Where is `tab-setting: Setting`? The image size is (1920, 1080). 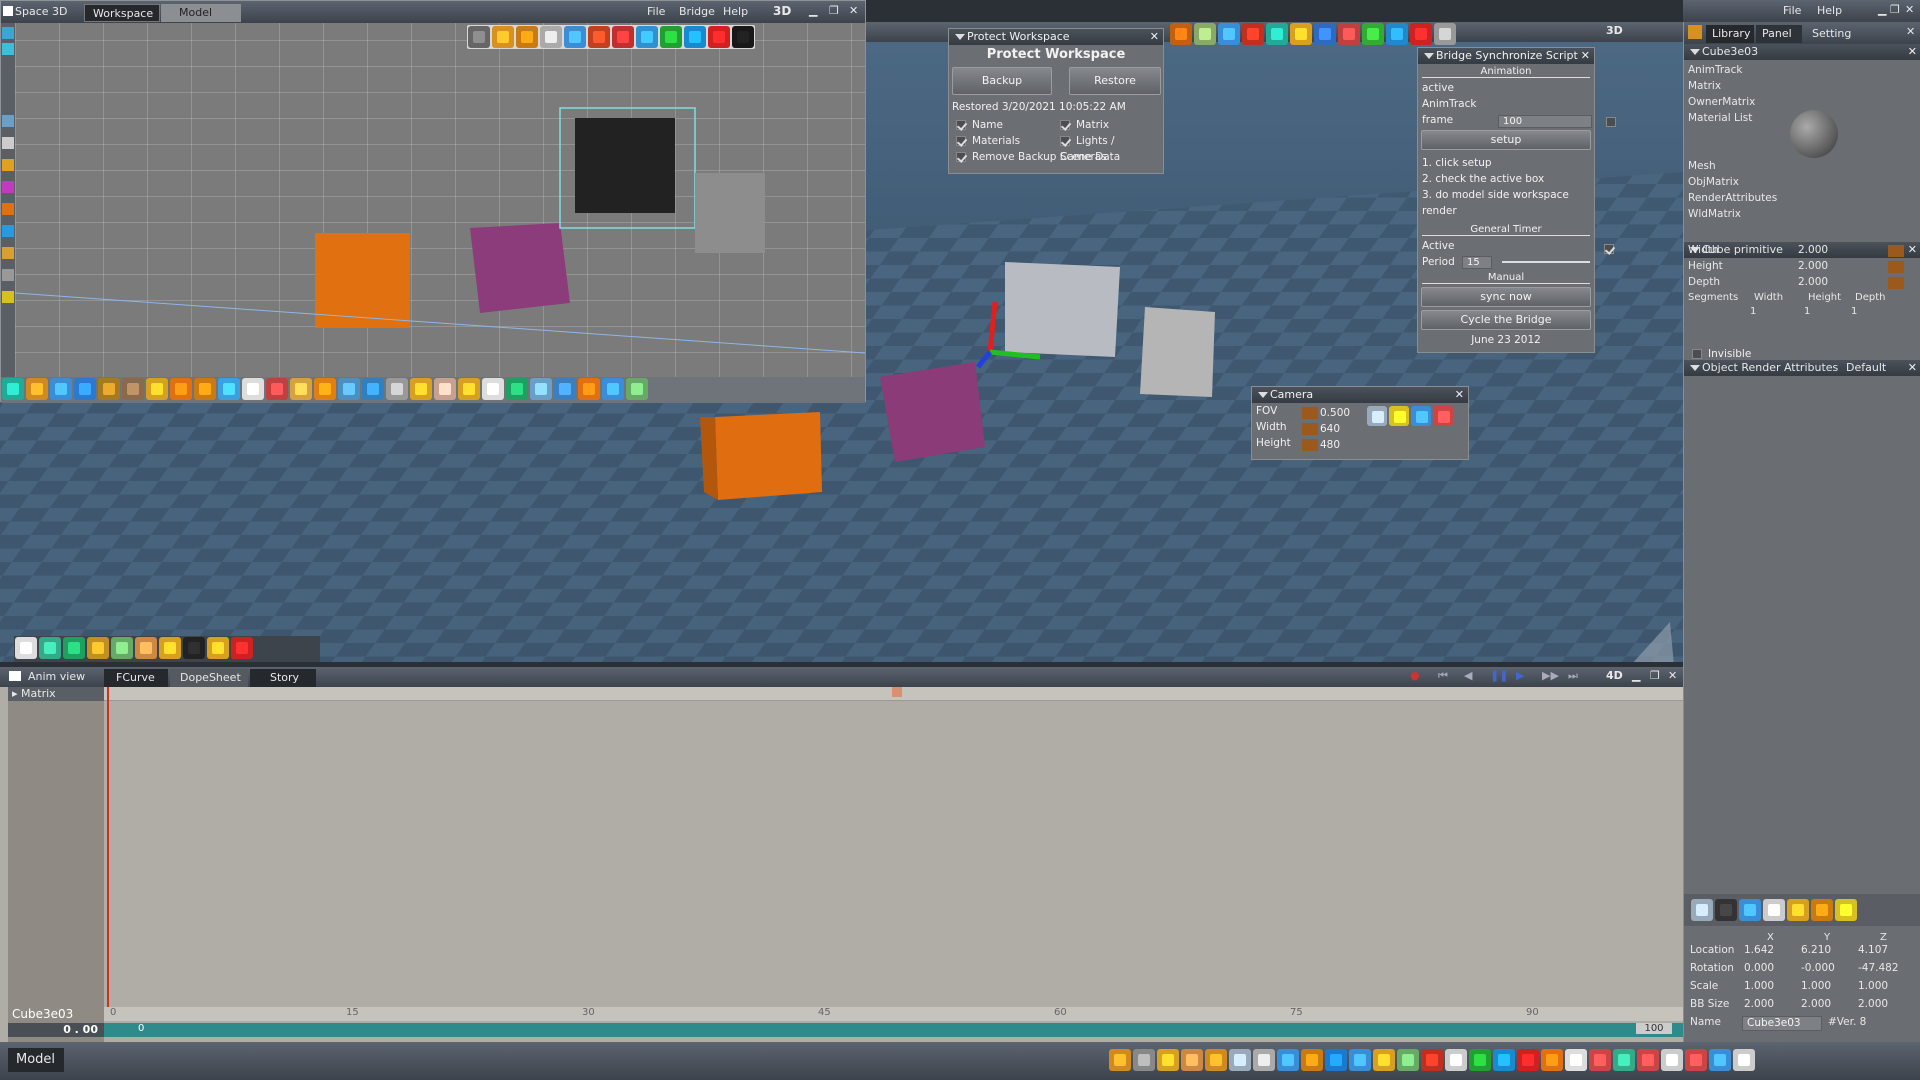 tab-setting: Setting is located at coordinates (1831, 34).